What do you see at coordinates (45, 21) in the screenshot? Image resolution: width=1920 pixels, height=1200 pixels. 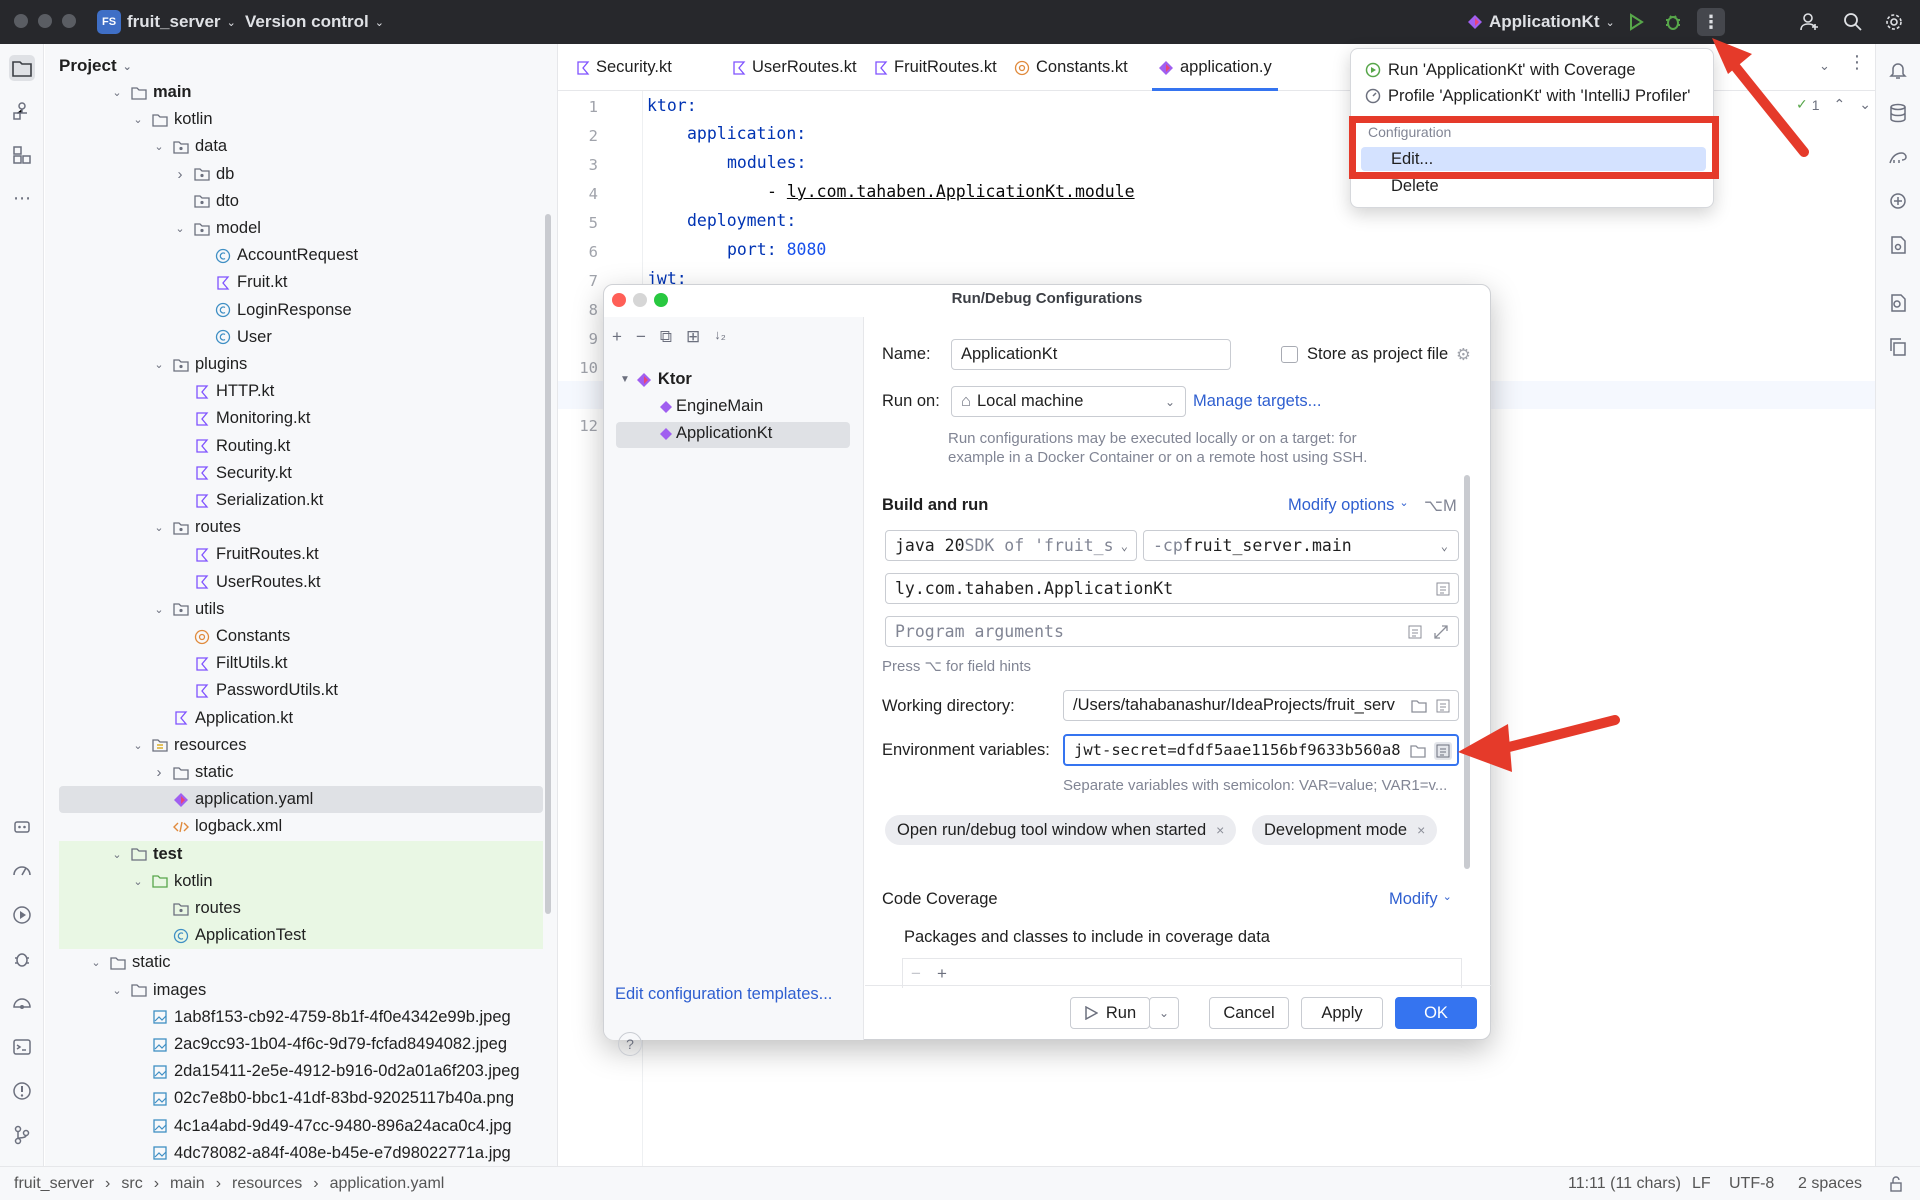 I see `window-minimize-button` at bounding box center [45, 21].